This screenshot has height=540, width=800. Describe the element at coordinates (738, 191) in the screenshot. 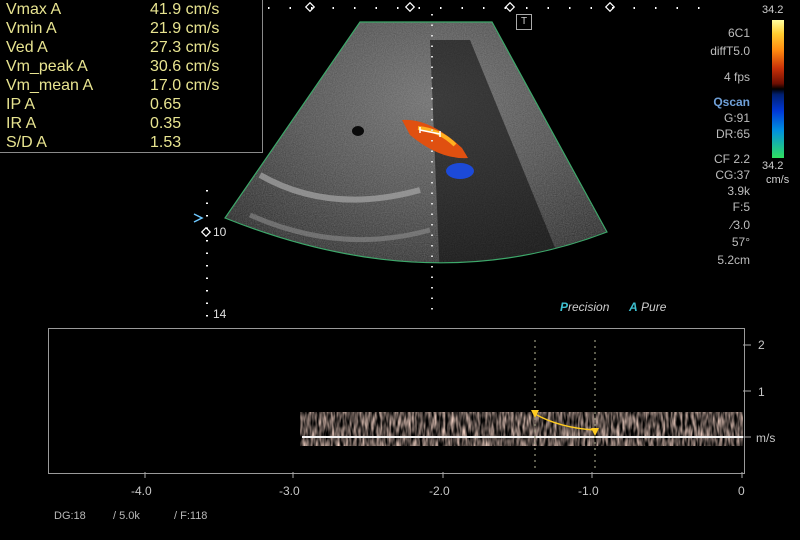

I see `prf-value: 3.9k` at that location.